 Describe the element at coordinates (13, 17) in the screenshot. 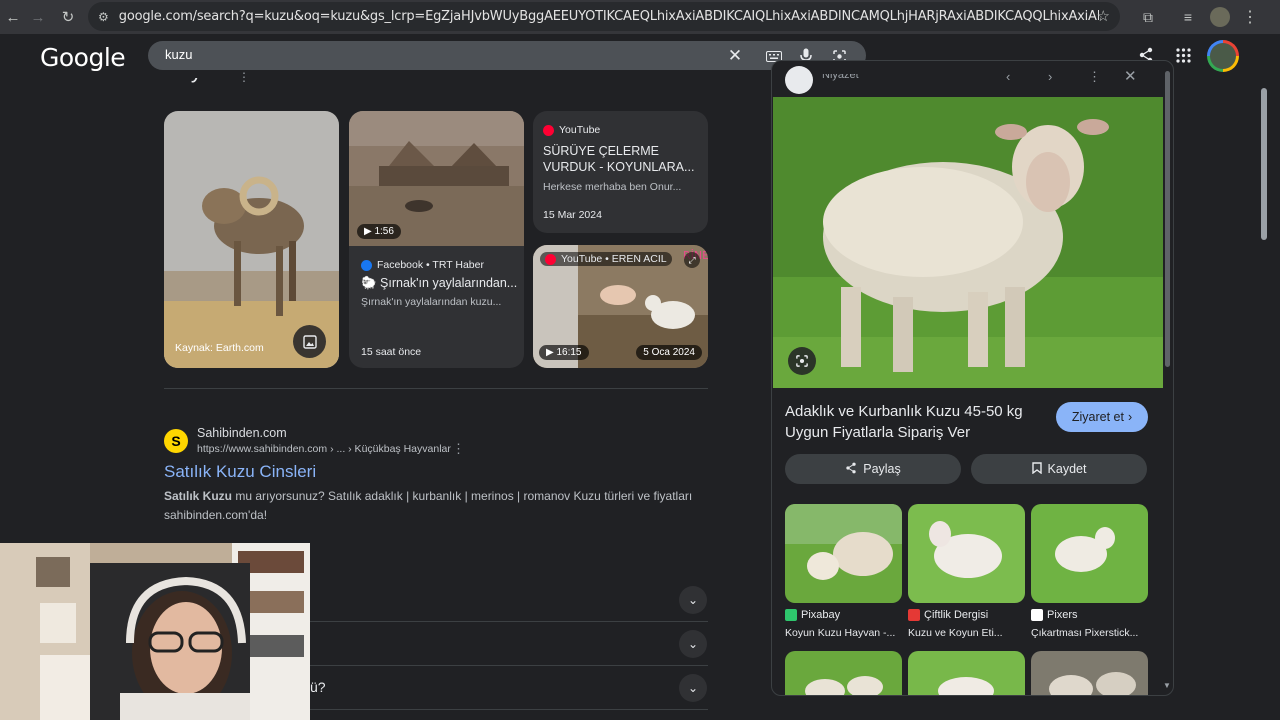

I see `back-icon: ←` at that location.